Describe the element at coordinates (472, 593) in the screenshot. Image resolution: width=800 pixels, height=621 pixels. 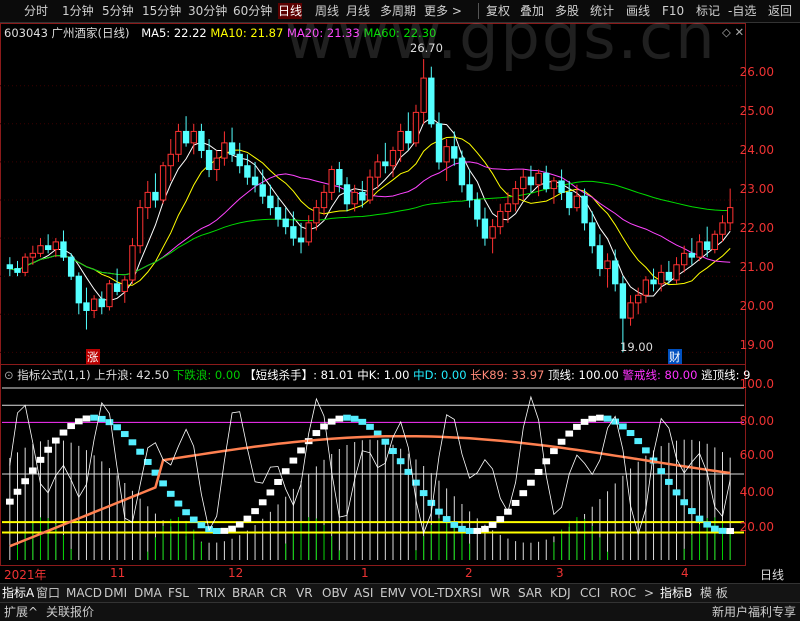
I see `indicator-tab: RSI` at that location.